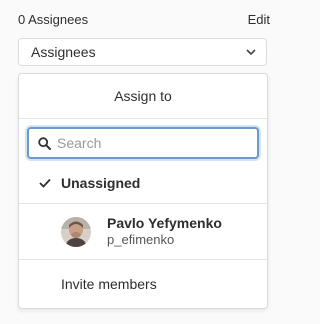 The width and height of the screenshot is (320, 324). Describe the element at coordinates (63, 52) in the screenshot. I see `dropdown-toggle-label: Assignees` at that location.